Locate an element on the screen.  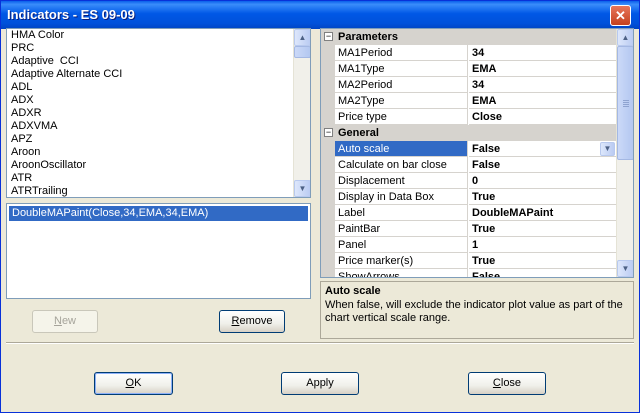
close-button: Close is located at coordinates (507, 383).